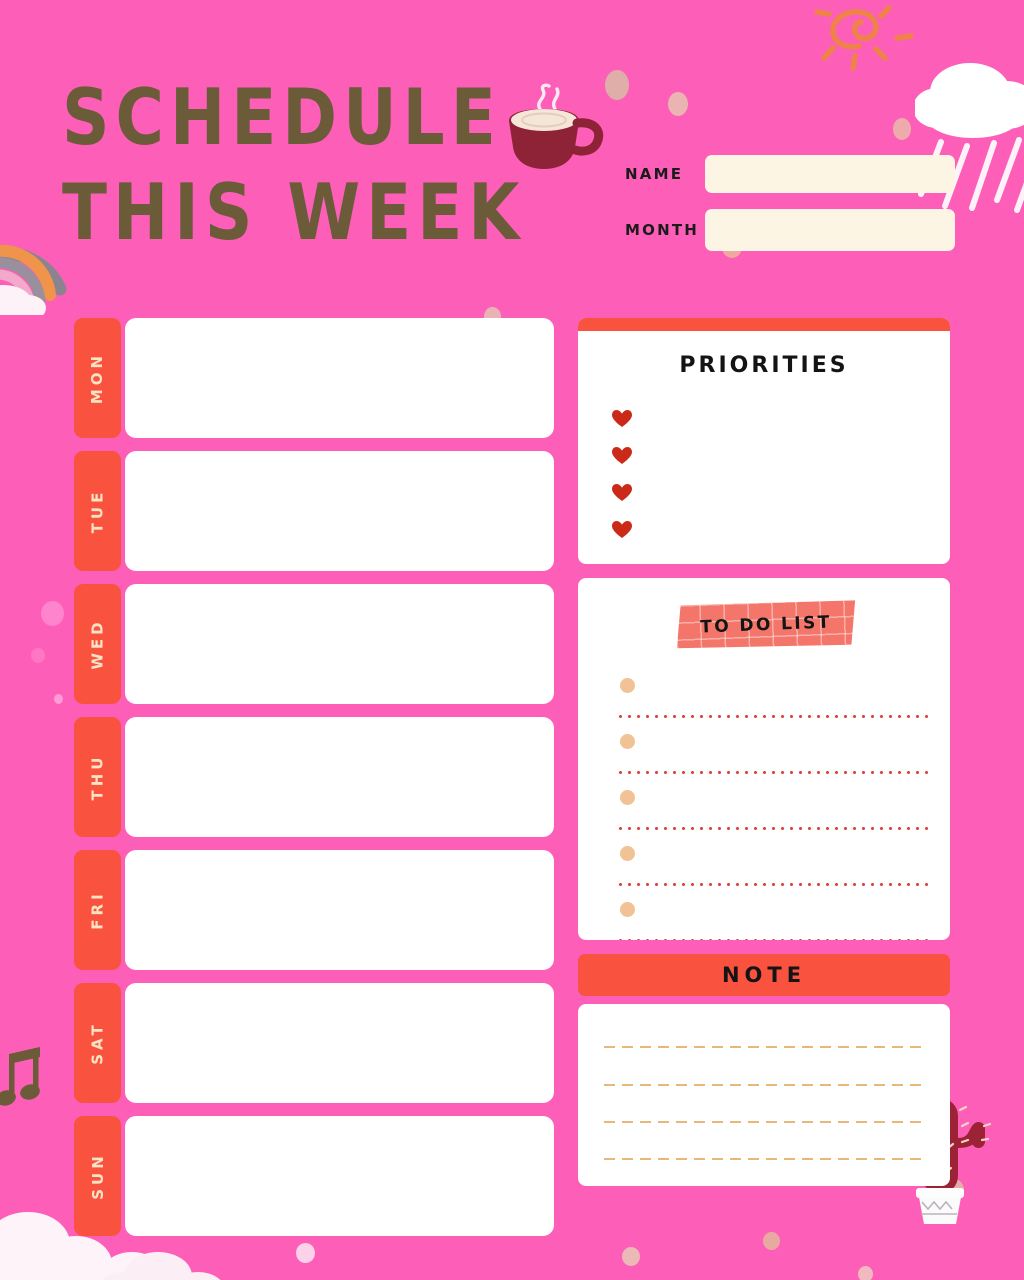 This screenshot has width=1024, height=1280. What do you see at coordinates (20, 1076) in the screenshot?
I see `music-notes-icon` at bounding box center [20, 1076].